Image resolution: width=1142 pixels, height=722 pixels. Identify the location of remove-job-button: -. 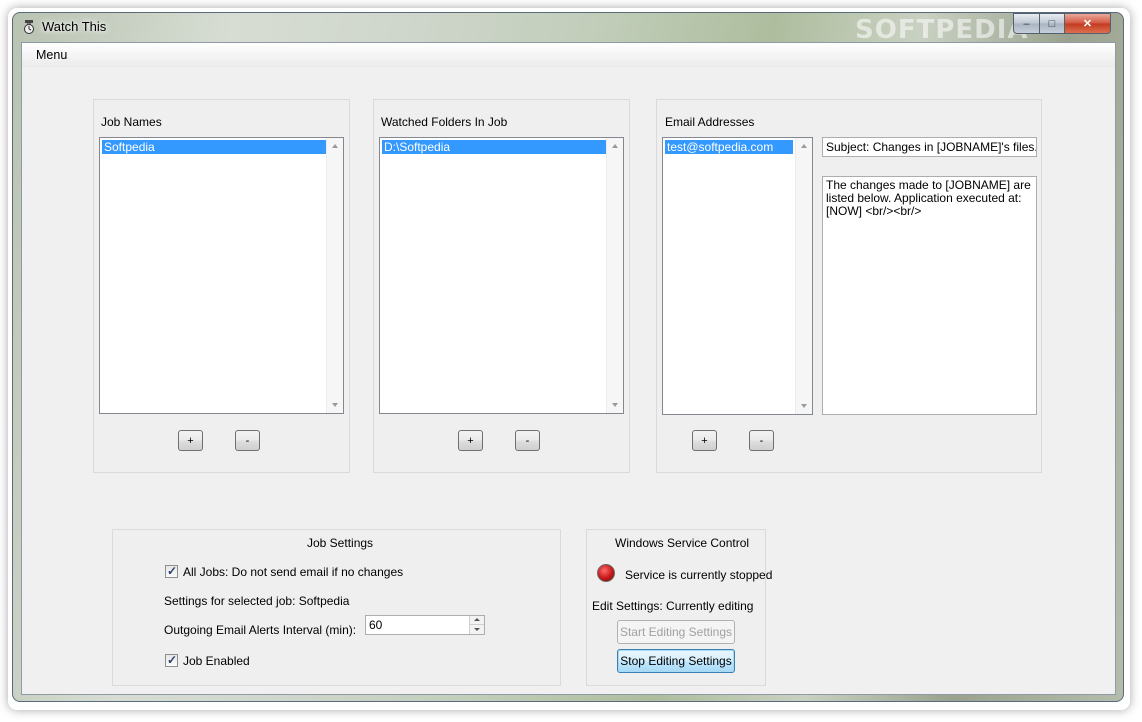
(247, 440).